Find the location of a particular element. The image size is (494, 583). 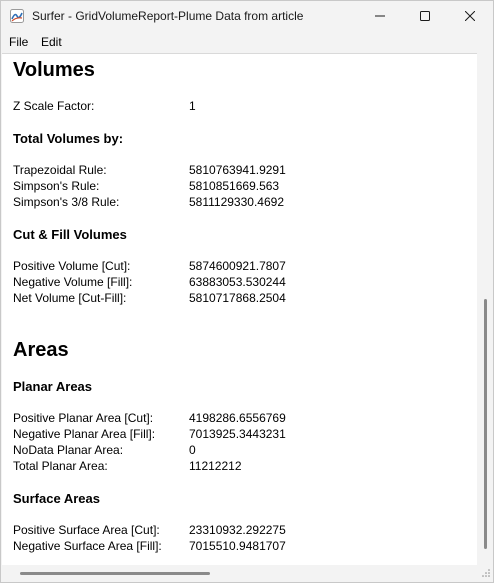

surface-areas-heading: Surface Areas is located at coordinates (56, 498).